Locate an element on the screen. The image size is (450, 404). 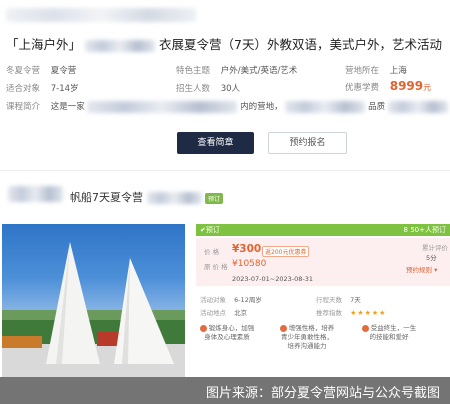
intro-text-start: 这是一家 is located at coordinates (67, 107).